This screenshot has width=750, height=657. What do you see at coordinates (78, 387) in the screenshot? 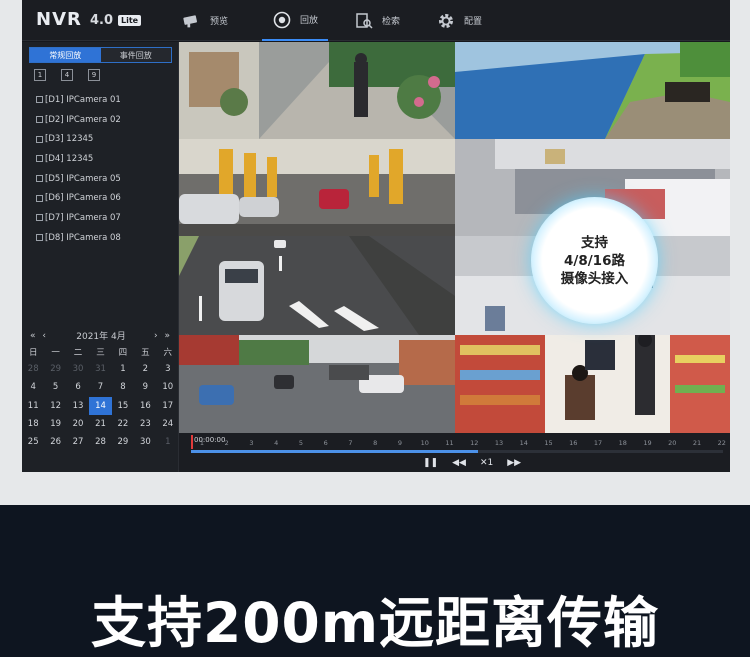
I see `calendar-day: 6` at bounding box center [78, 387].